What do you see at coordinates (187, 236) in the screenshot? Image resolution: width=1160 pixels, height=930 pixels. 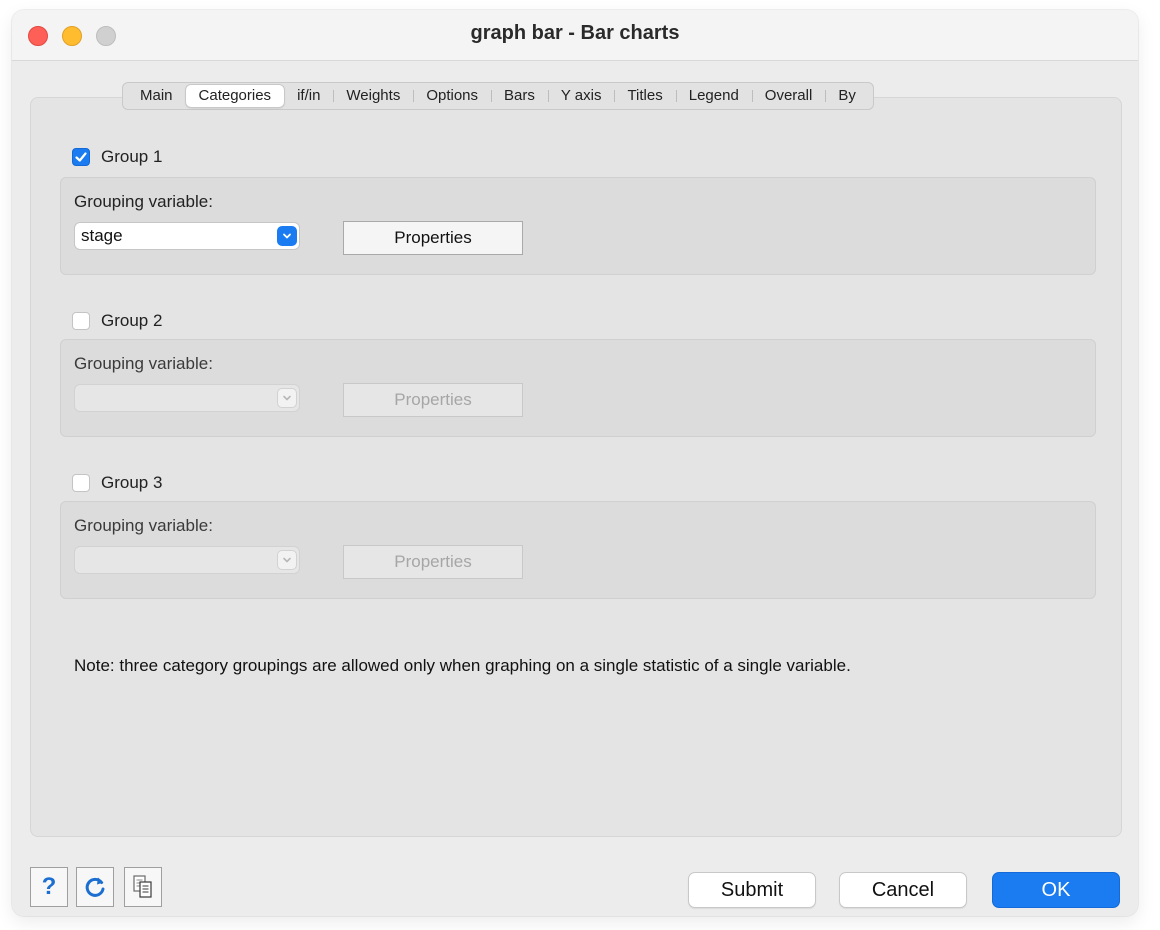 I see `group-1-grouping-variable-select: stage` at bounding box center [187, 236].